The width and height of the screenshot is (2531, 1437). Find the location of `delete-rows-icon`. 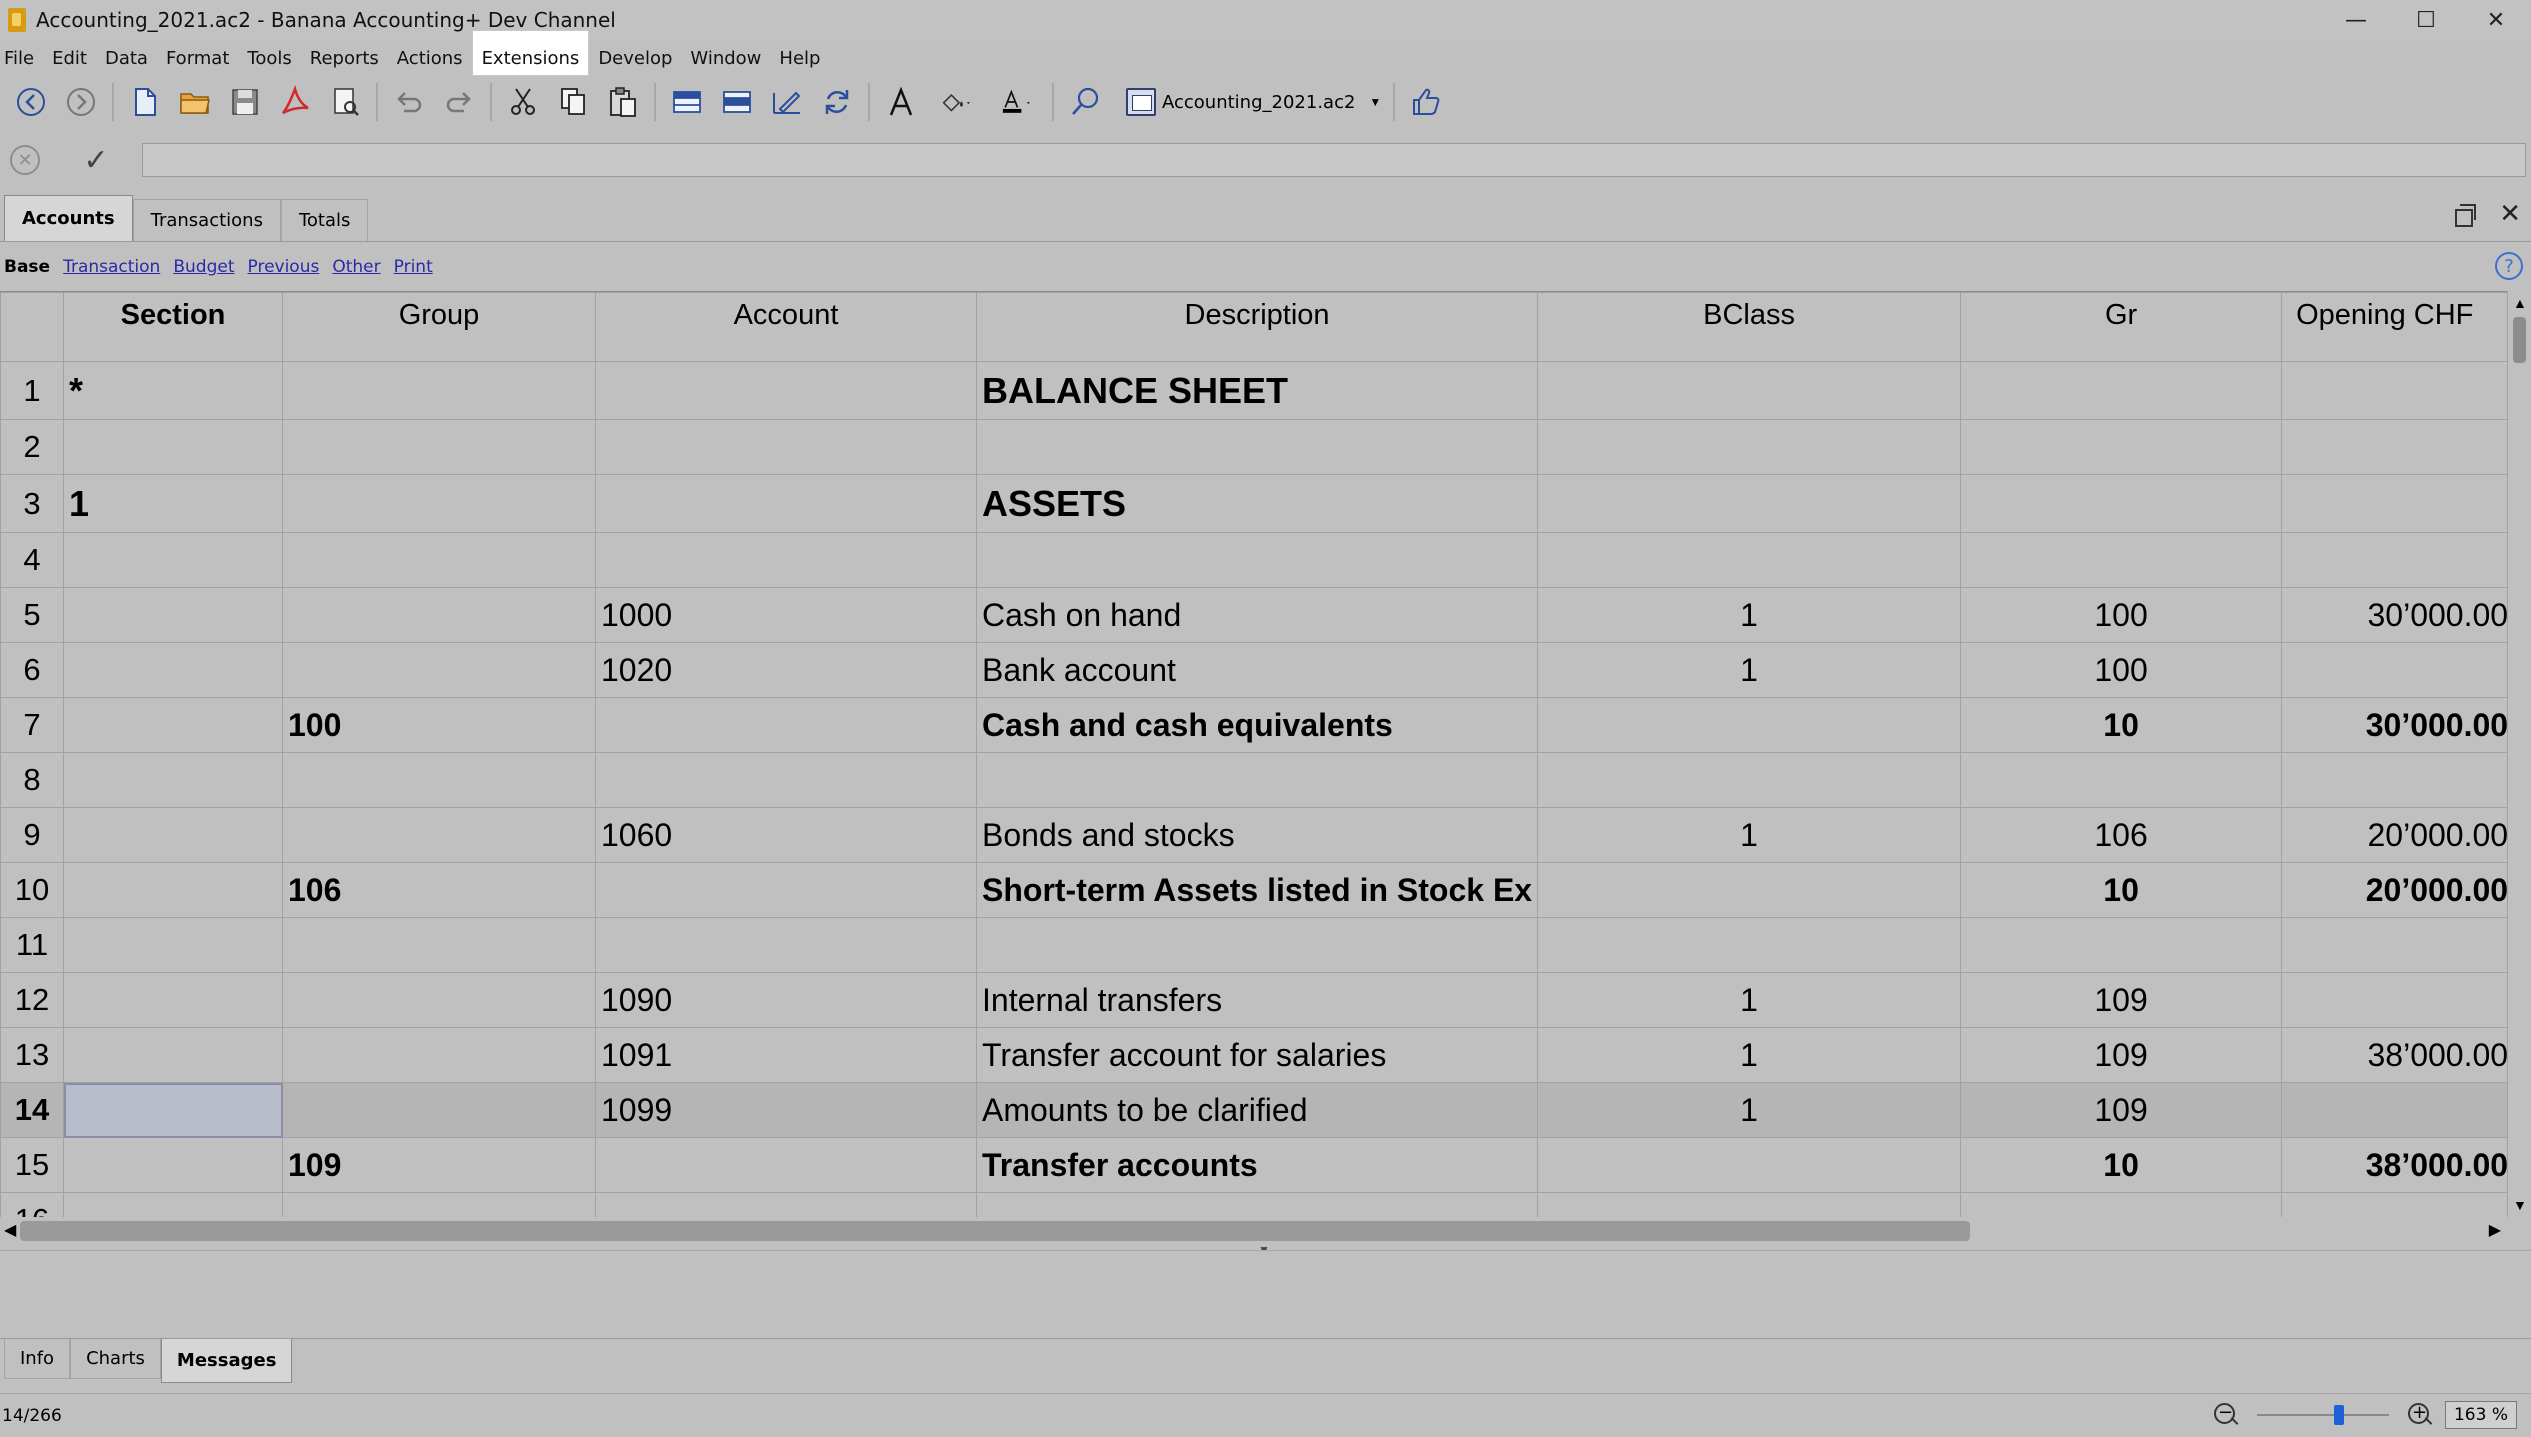

delete-rows-icon is located at coordinates (737, 102).